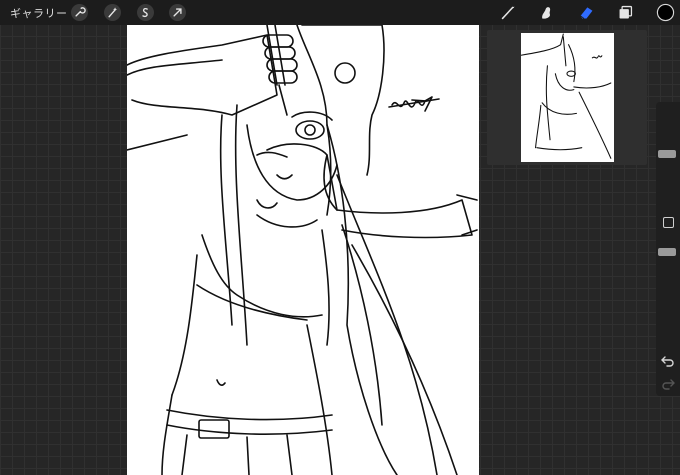 Image resolution: width=680 pixels, height=475 pixels. I want to click on gallery-button: ギャラリー, so click(39, 13).